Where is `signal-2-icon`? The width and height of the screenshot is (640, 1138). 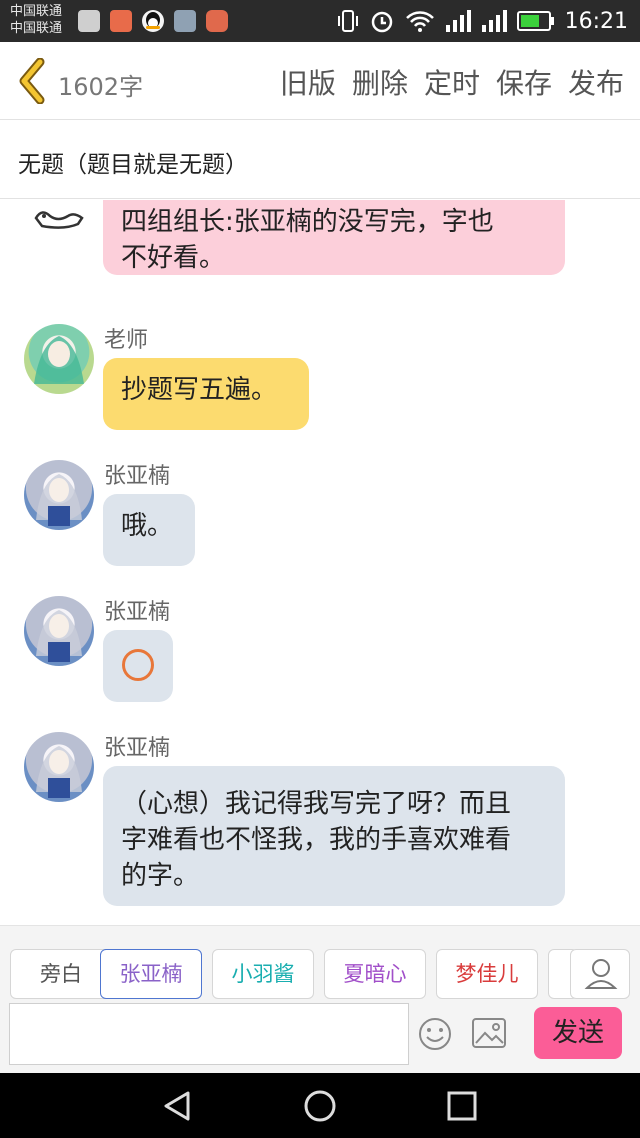 signal-2-icon is located at coordinates (494, 21).